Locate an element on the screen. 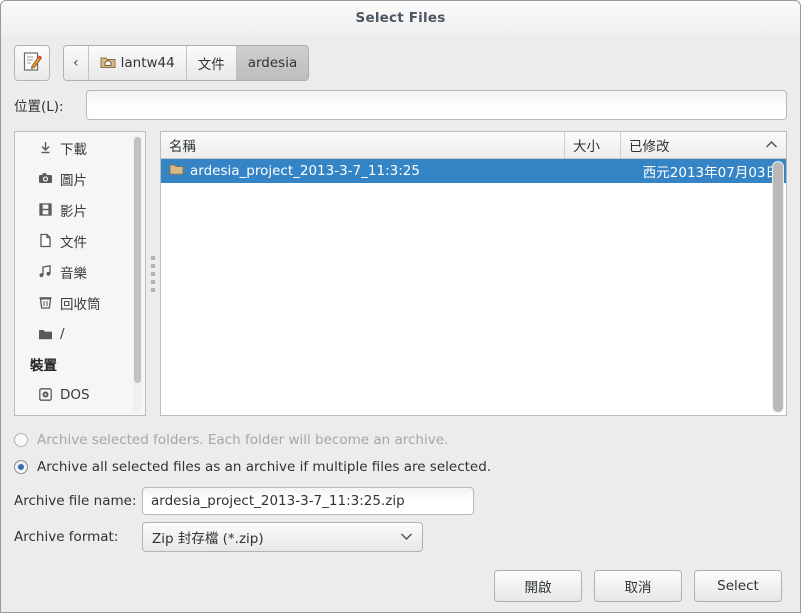 The width and height of the screenshot is (801, 613). file-list-header: 名稱 大小 已修改 is located at coordinates (473, 145).